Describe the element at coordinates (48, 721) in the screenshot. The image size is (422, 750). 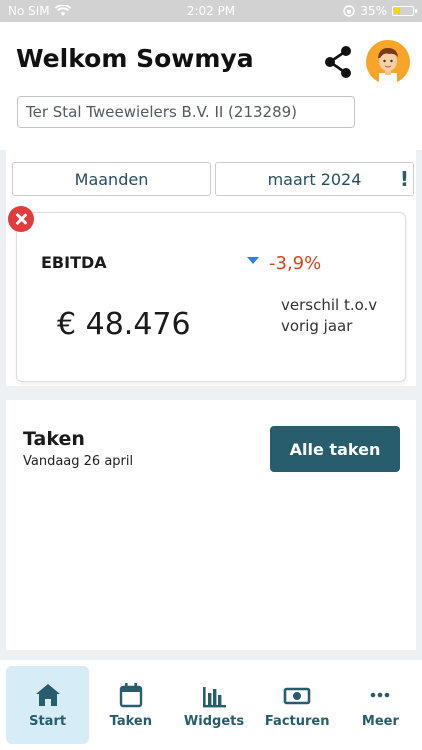
I see `nav-label-start: Start` at that location.